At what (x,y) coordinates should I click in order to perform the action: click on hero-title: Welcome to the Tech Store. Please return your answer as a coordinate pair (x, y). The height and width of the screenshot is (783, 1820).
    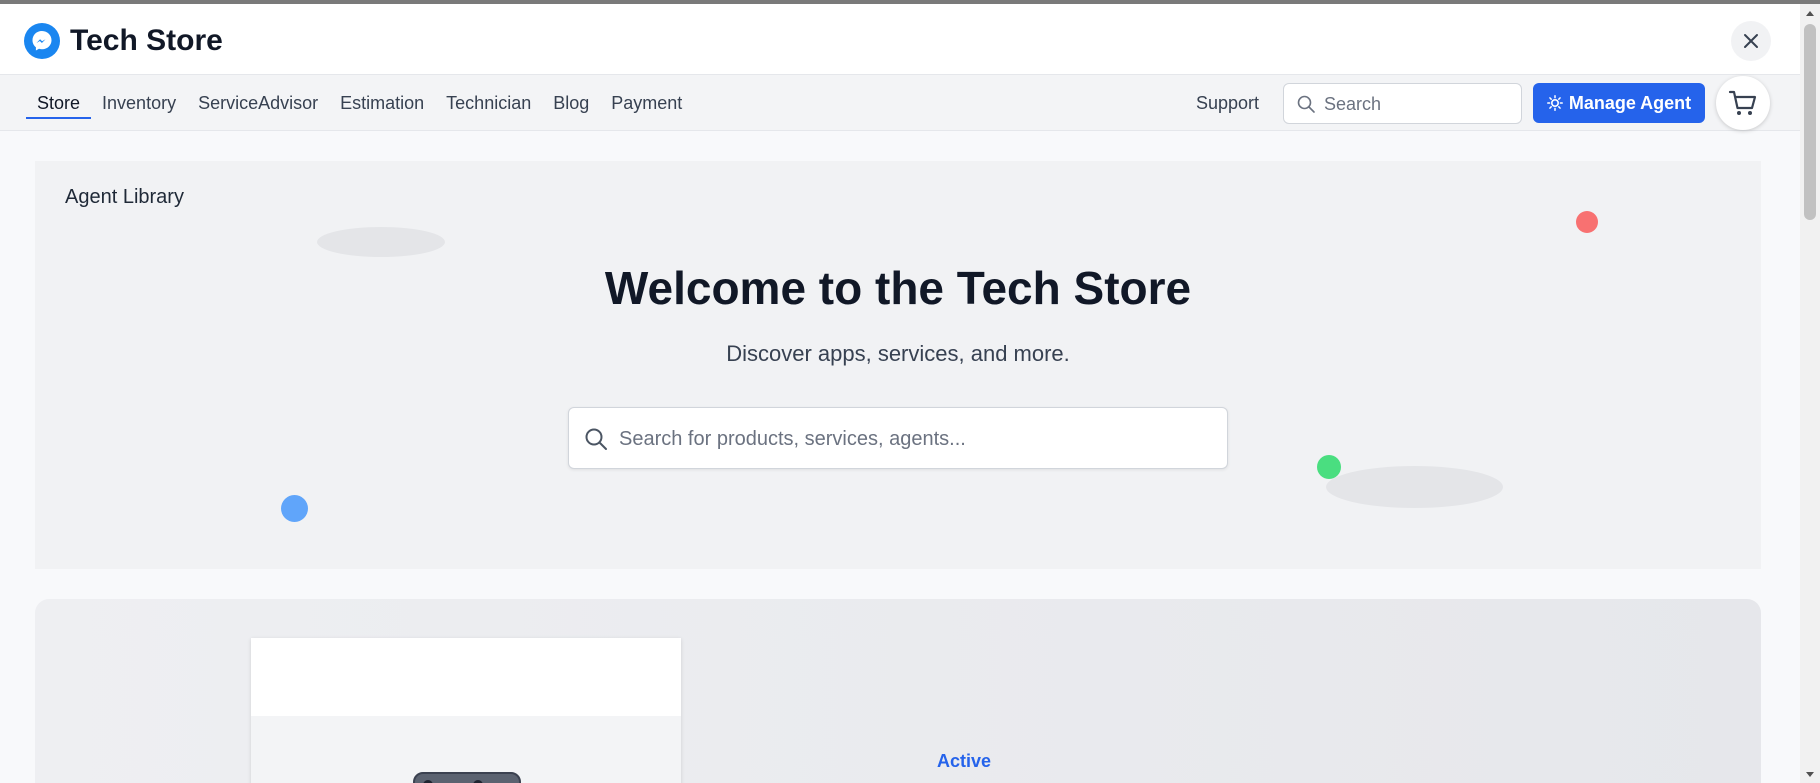
    Looking at the image, I should click on (898, 288).